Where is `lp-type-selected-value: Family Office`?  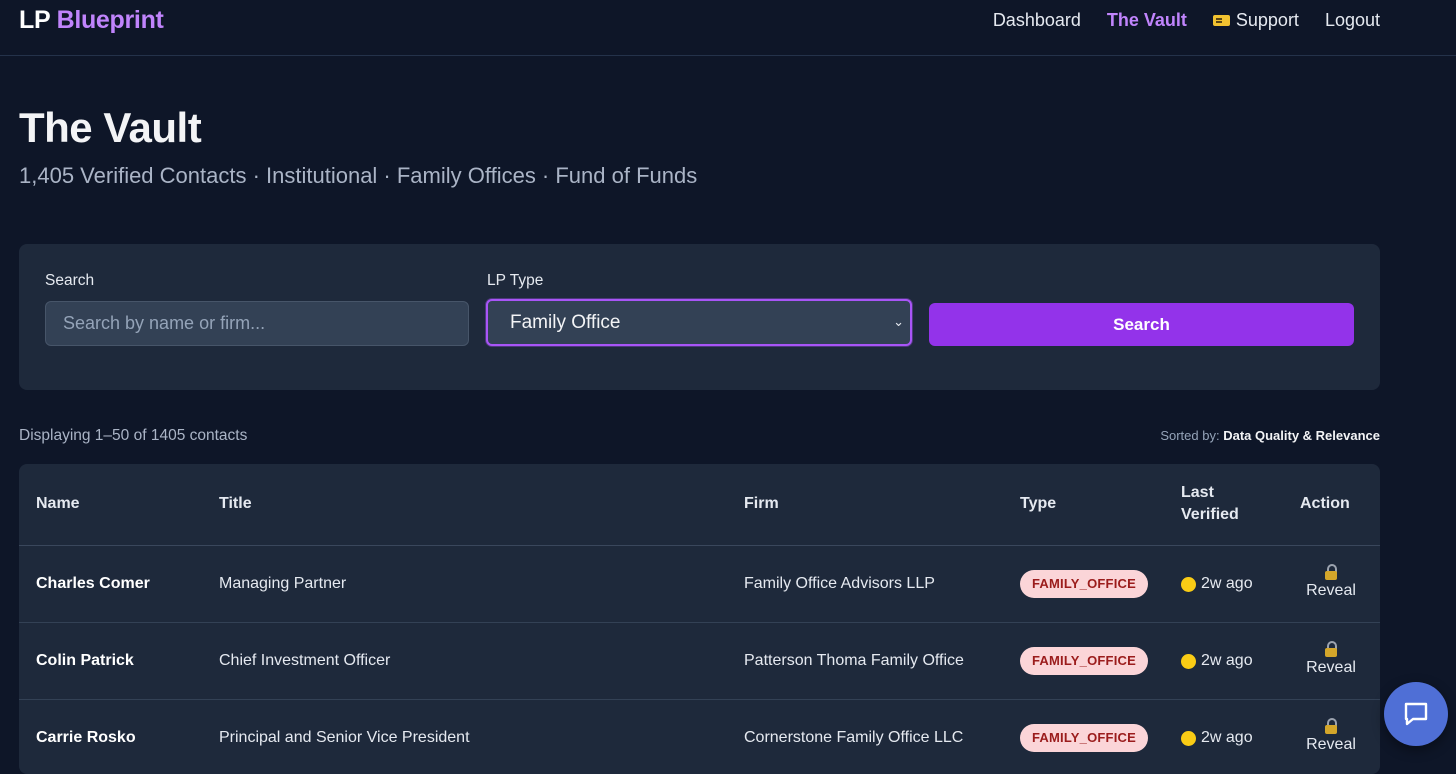 lp-type-selected-value: Family Office is located at coordinates (565, 322).